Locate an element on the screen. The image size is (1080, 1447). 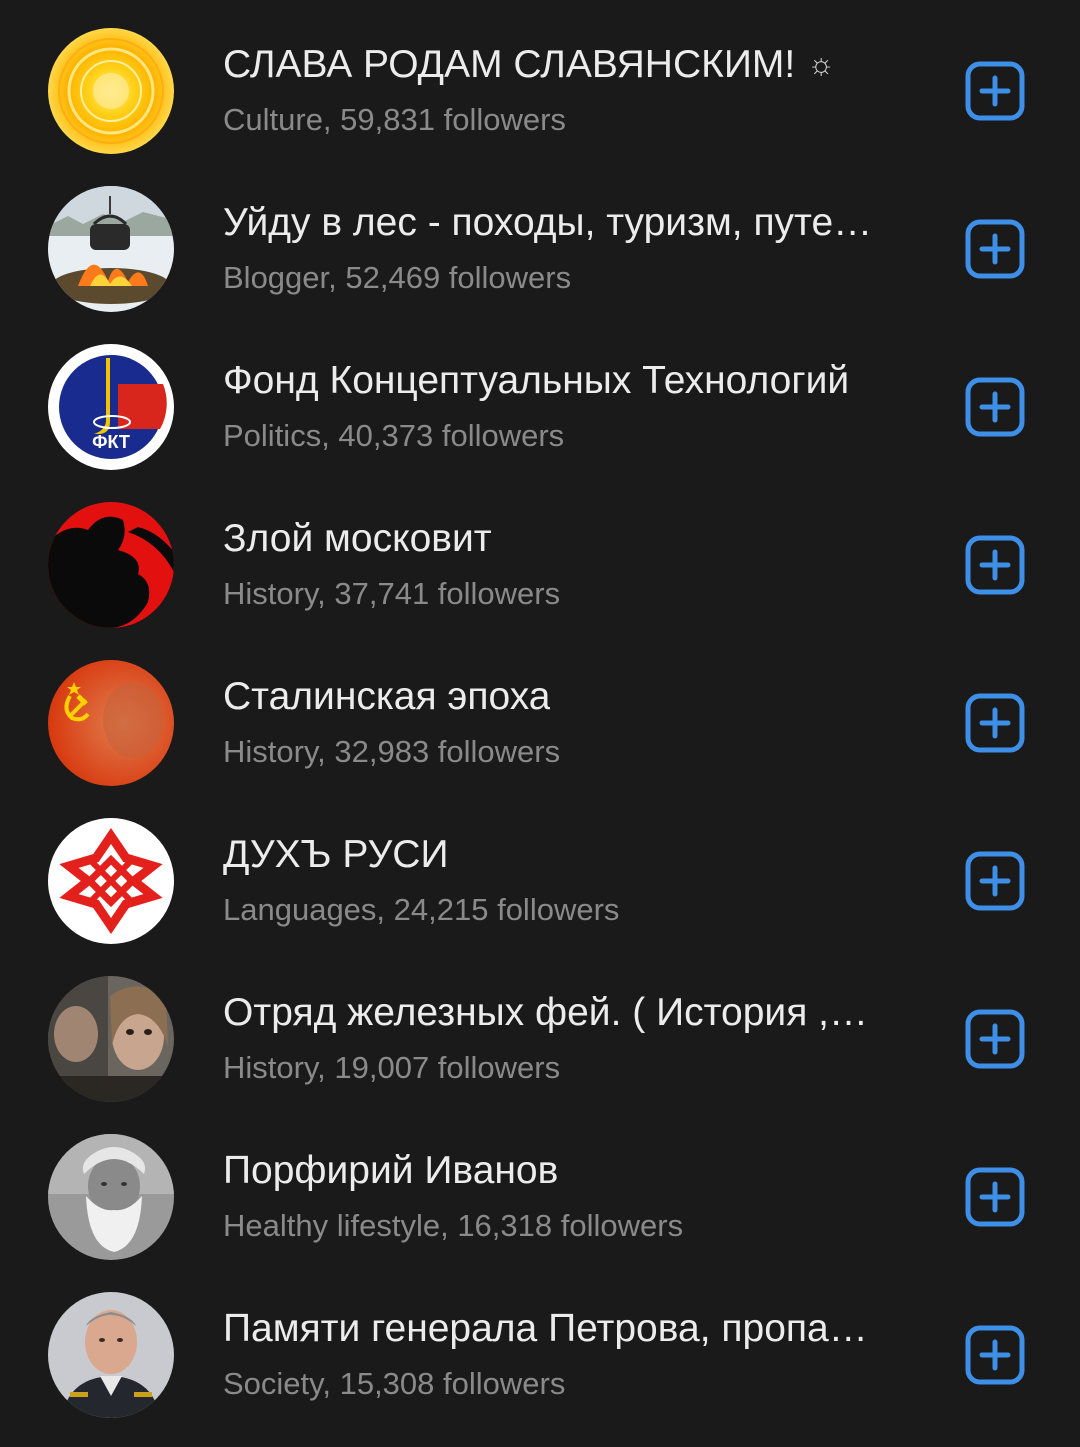
list-item: Злой московит History, 37,741 followers is located at coordinates (540, 565).